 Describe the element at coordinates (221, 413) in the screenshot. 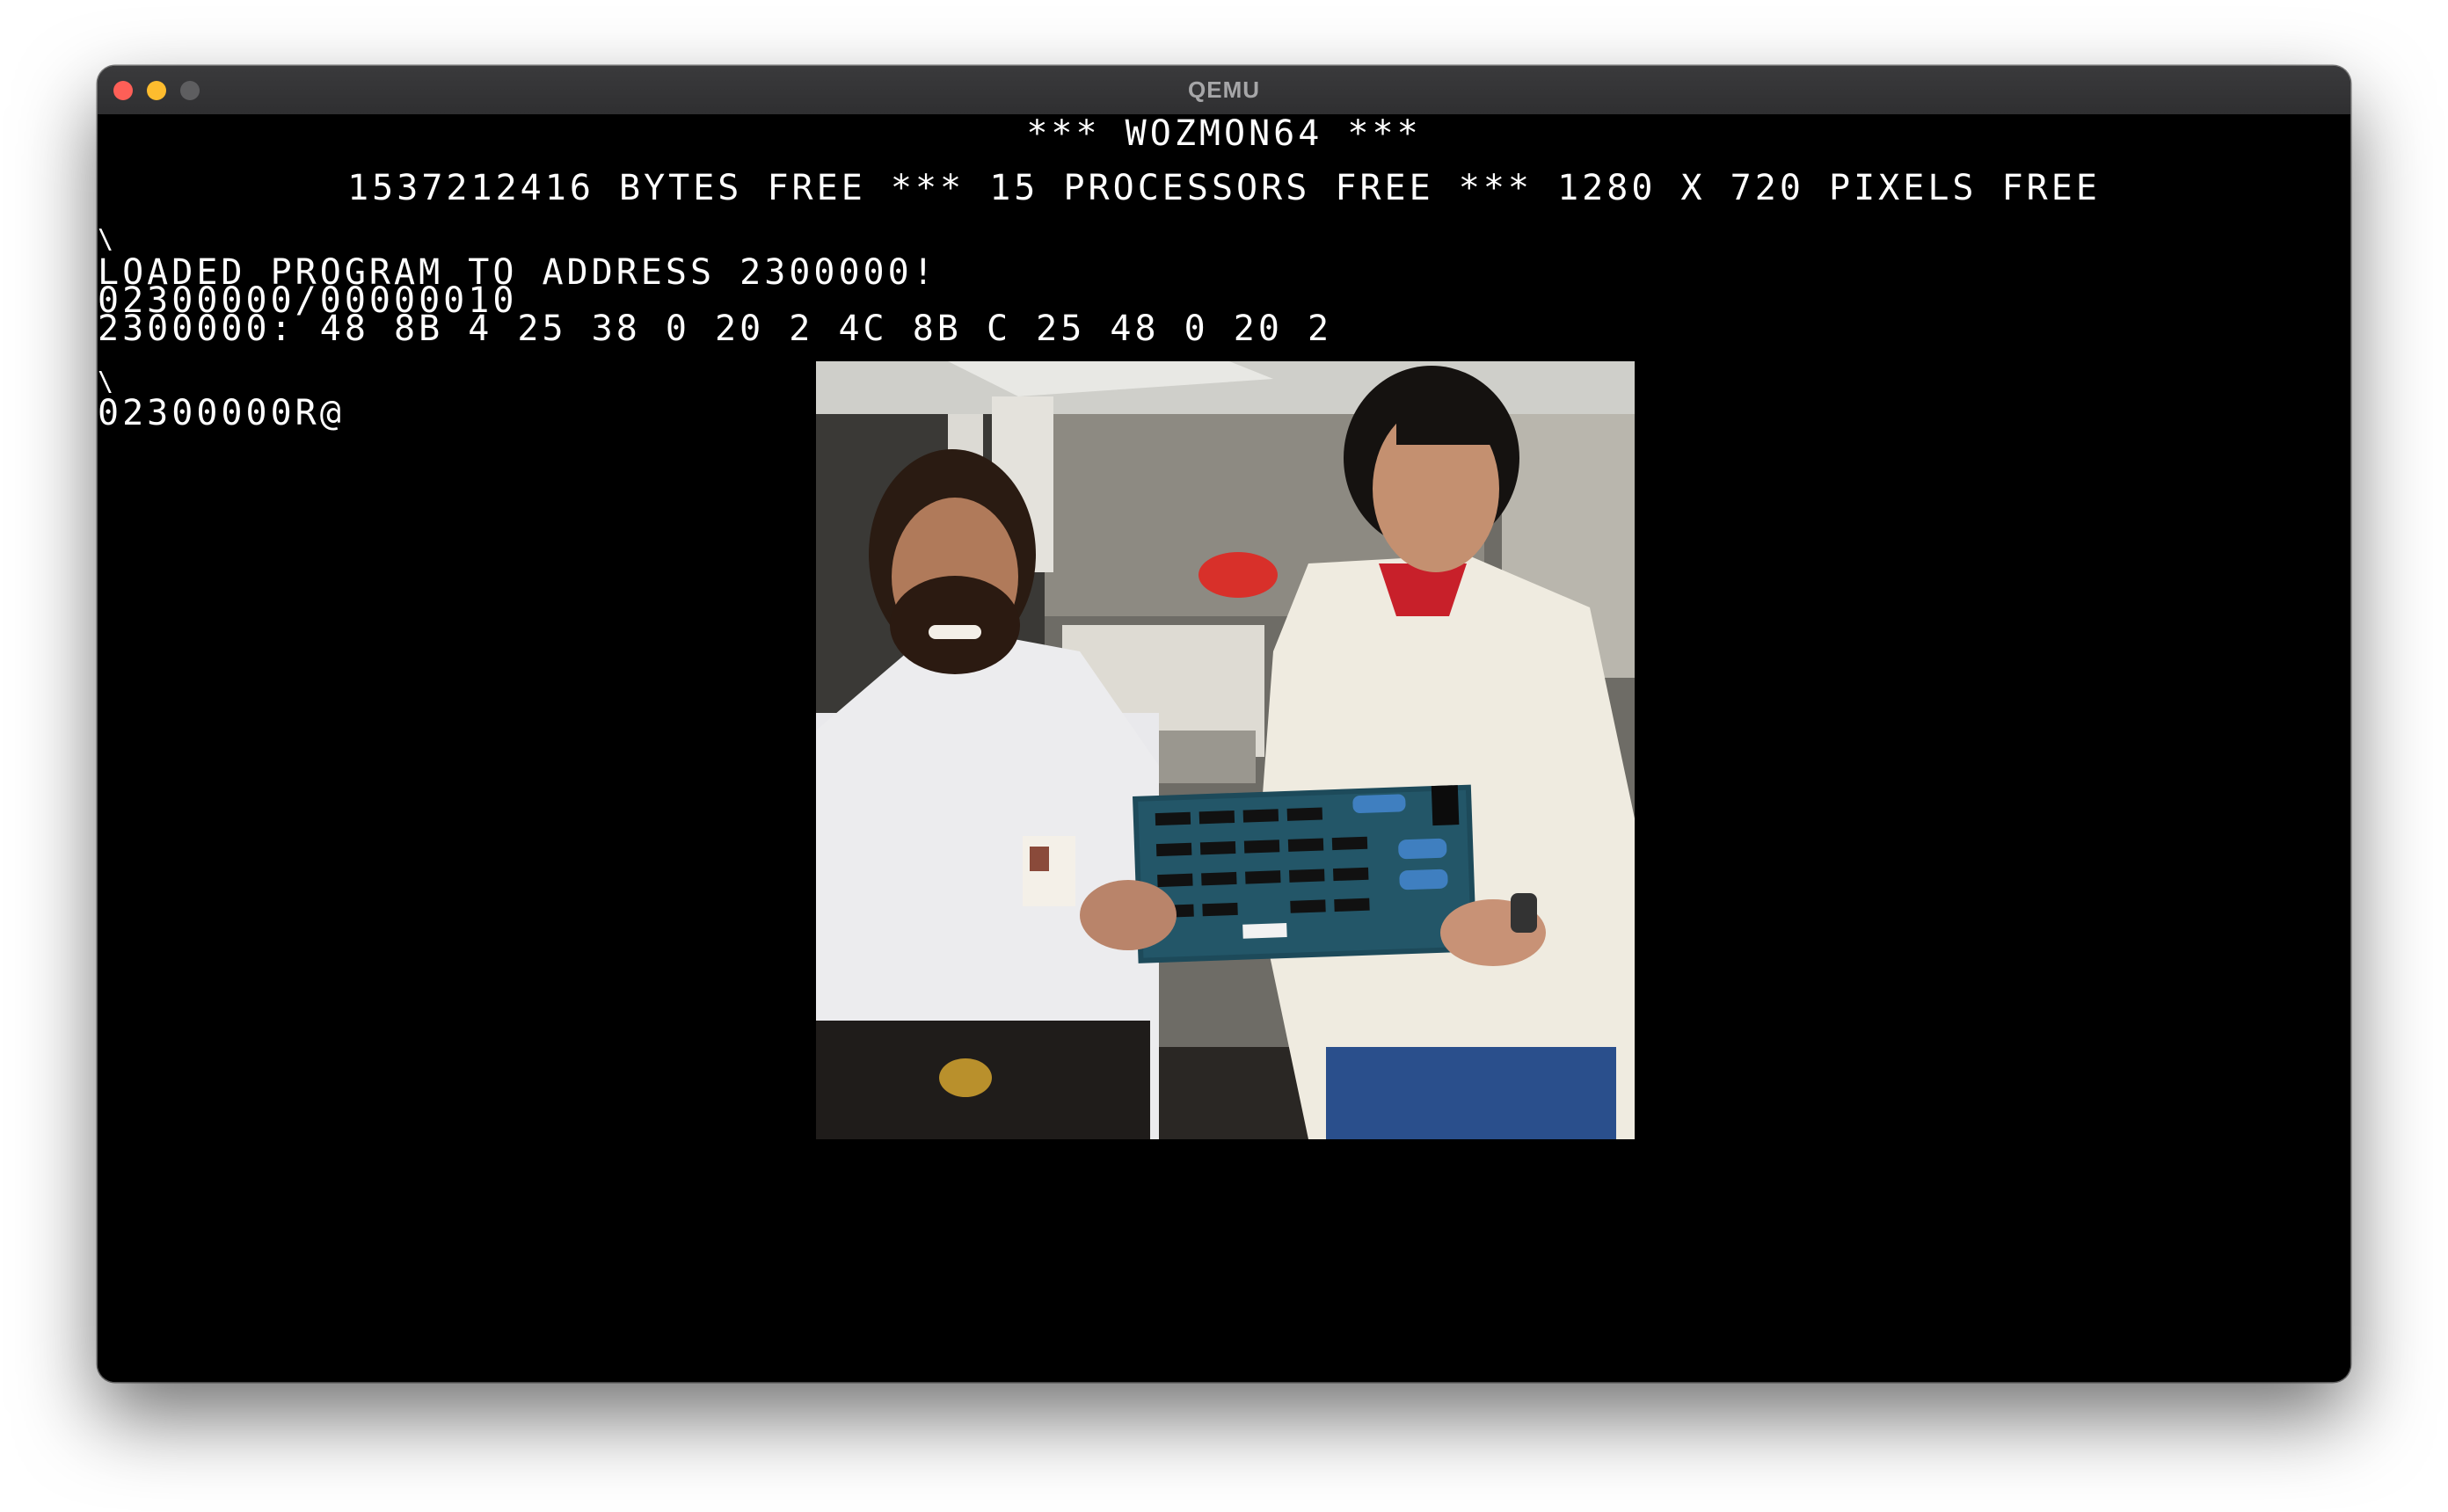

I see `command-line: 02300000R@` at that location.